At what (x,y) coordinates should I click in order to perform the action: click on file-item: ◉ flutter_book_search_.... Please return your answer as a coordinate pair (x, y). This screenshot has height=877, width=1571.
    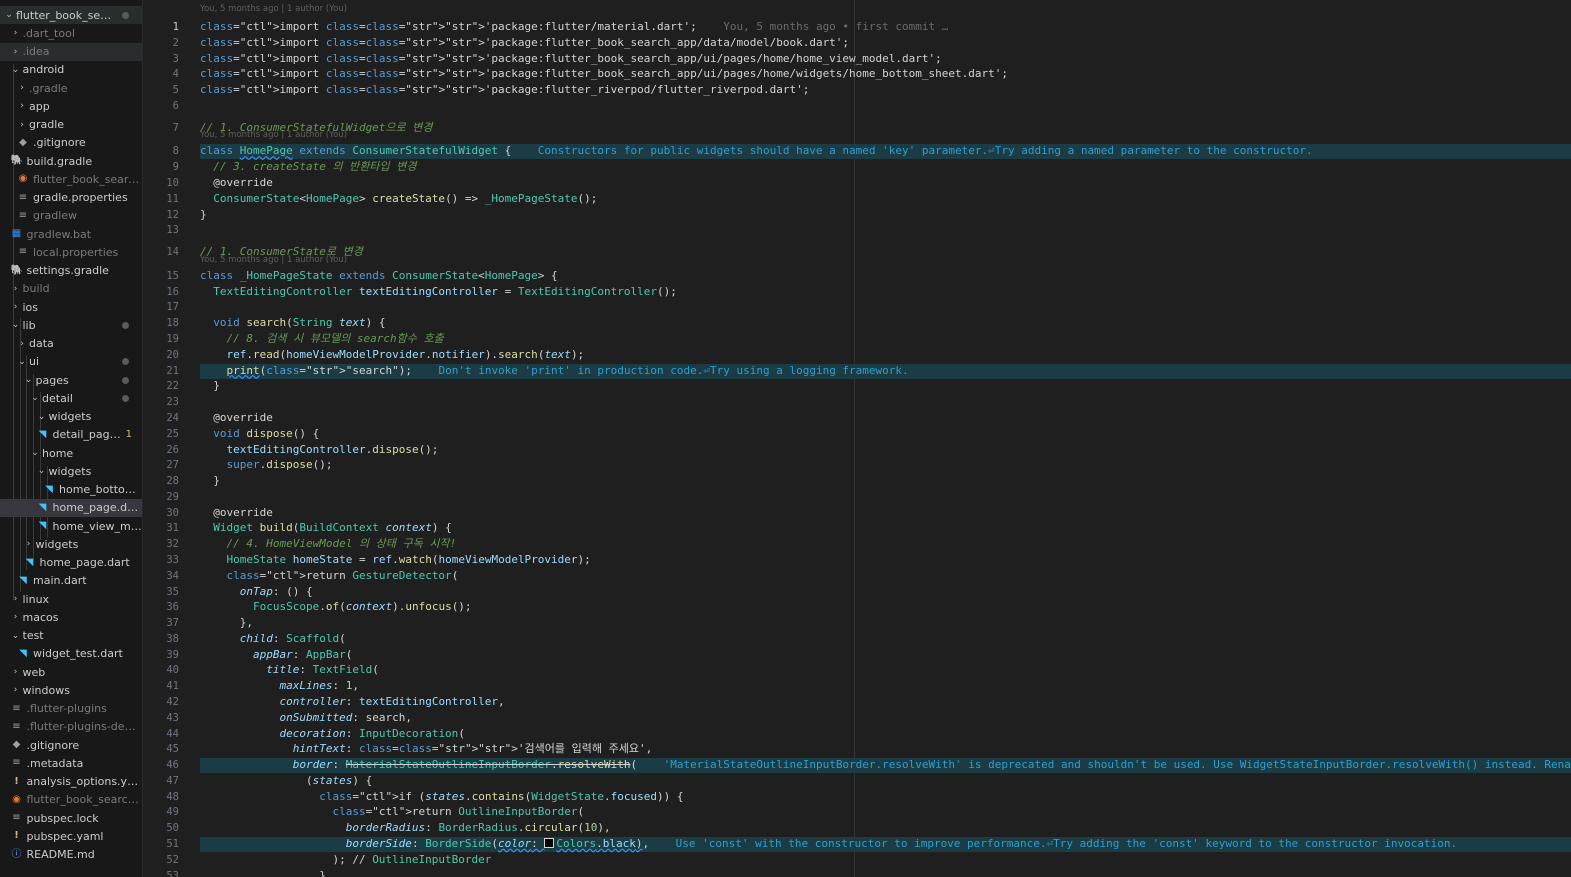
    Looking at the image, I should click on (71, 179).